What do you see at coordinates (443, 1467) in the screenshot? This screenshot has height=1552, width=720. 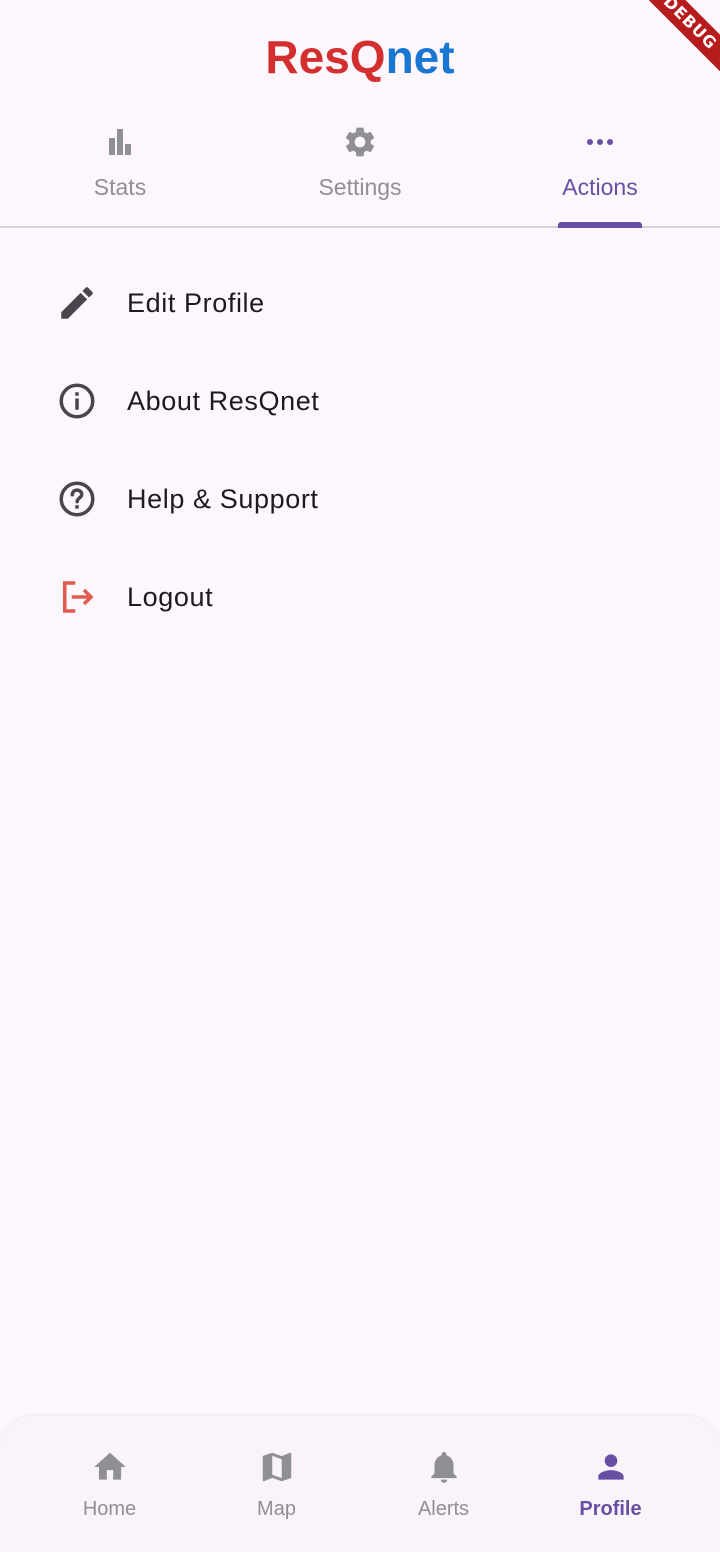 I see `bell-icon` at bounding box center [443, 1467].